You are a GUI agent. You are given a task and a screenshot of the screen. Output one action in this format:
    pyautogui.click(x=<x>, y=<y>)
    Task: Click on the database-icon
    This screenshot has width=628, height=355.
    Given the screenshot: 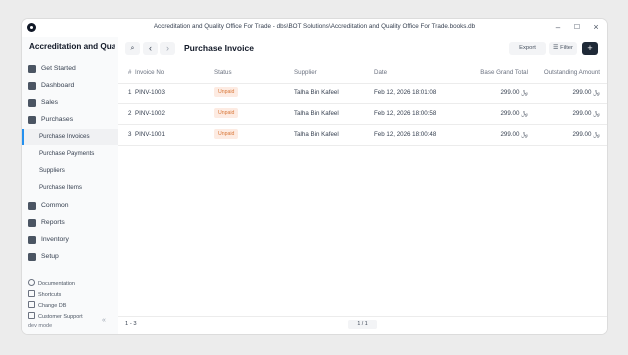 What is the action you would take?
    pyautogui.click(x=31, y=304)
    